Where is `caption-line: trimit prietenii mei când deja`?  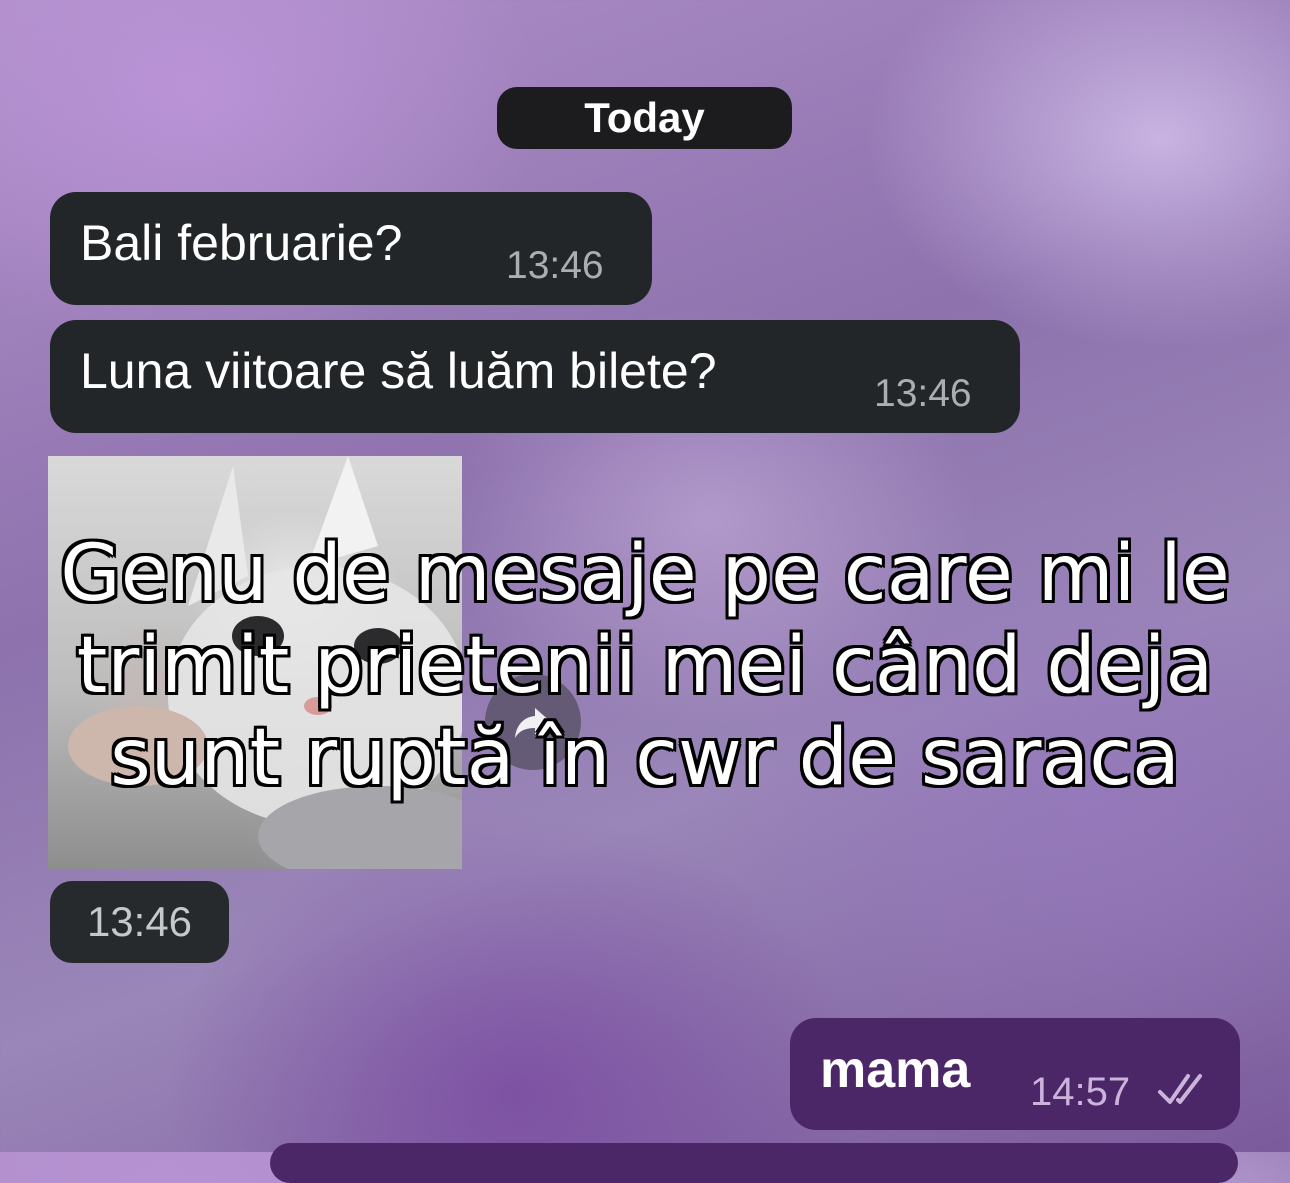 caption-line: trimit prietenii mei când deja is located at coordinates (645, 666).